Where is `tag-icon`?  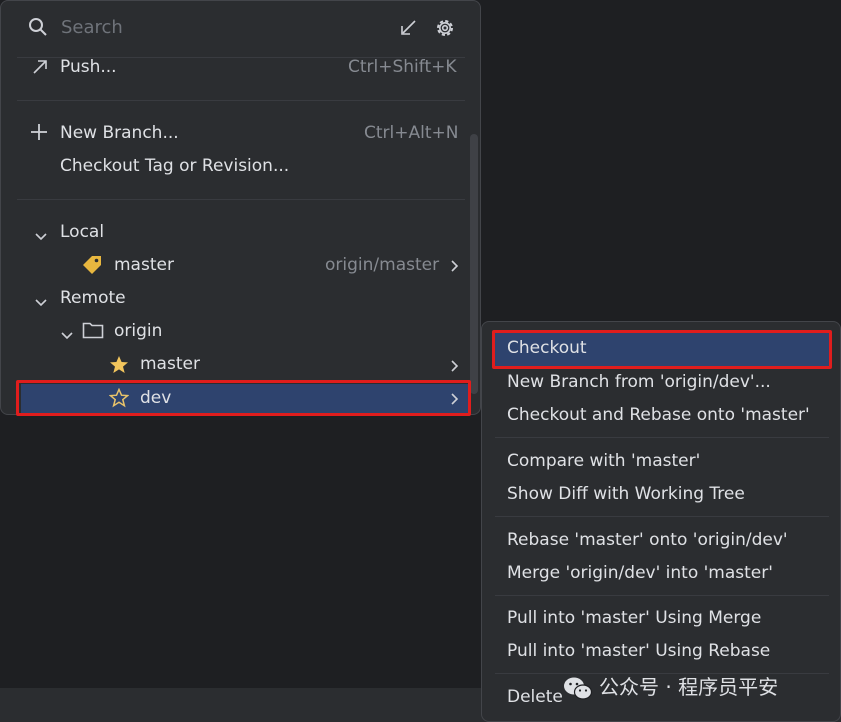 tag-icon is located at coordinates (92, 267).